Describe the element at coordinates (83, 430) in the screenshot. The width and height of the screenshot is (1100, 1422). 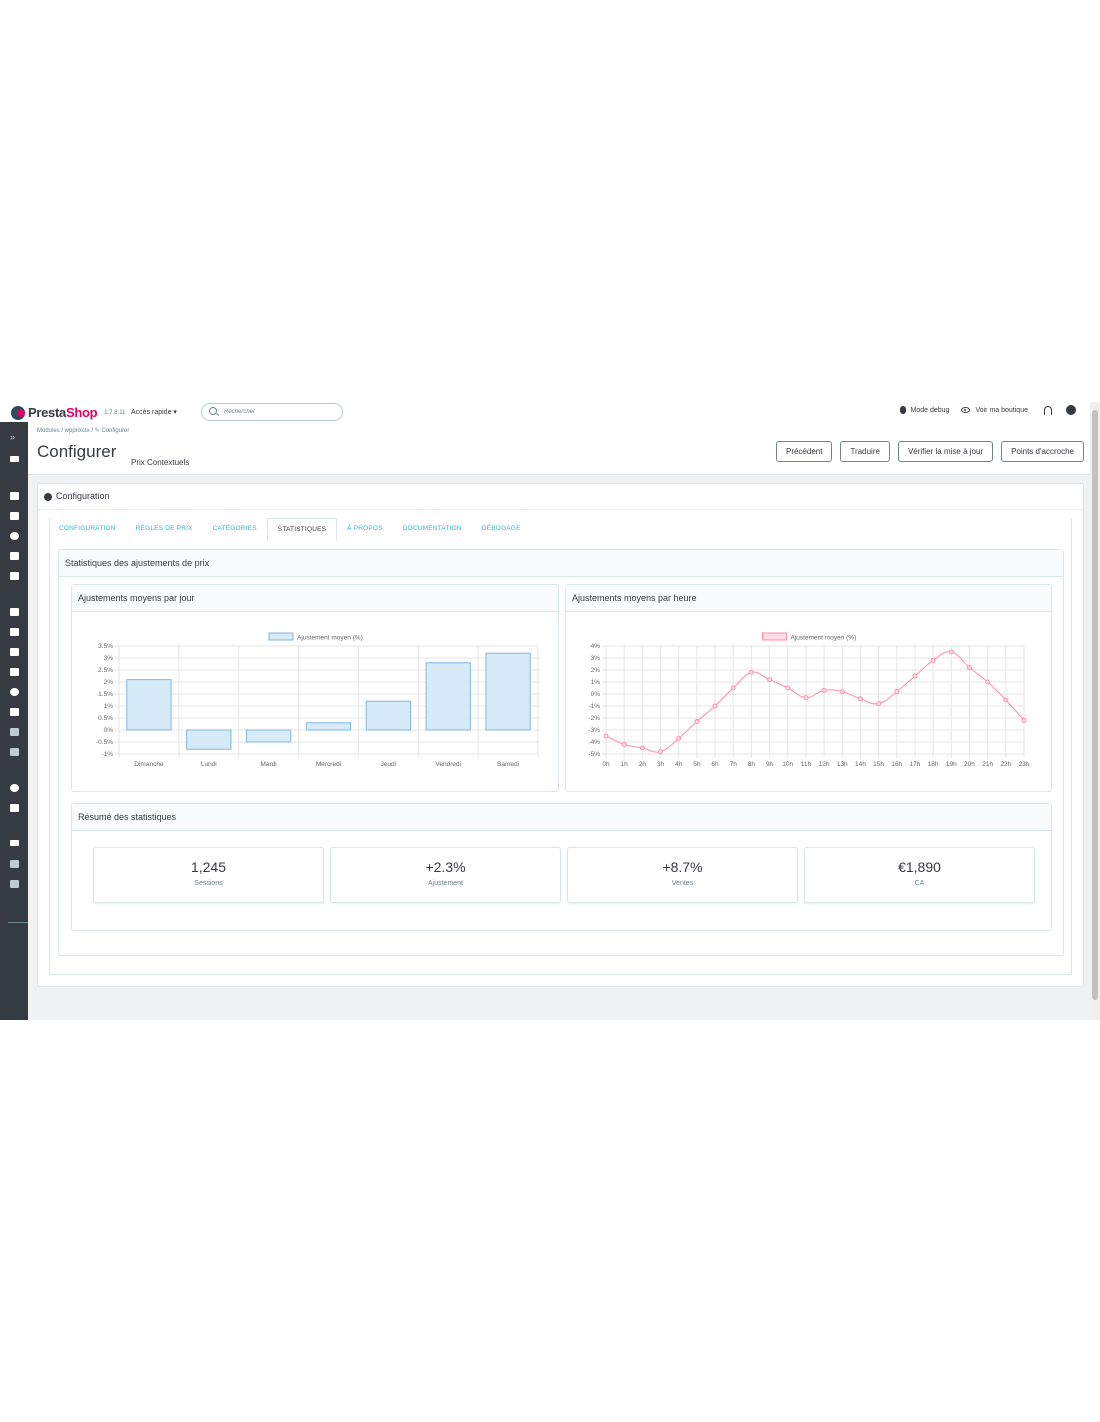
I see `breadcrumb: Modules / wpprixctx / ✎ Configurer` at that location.